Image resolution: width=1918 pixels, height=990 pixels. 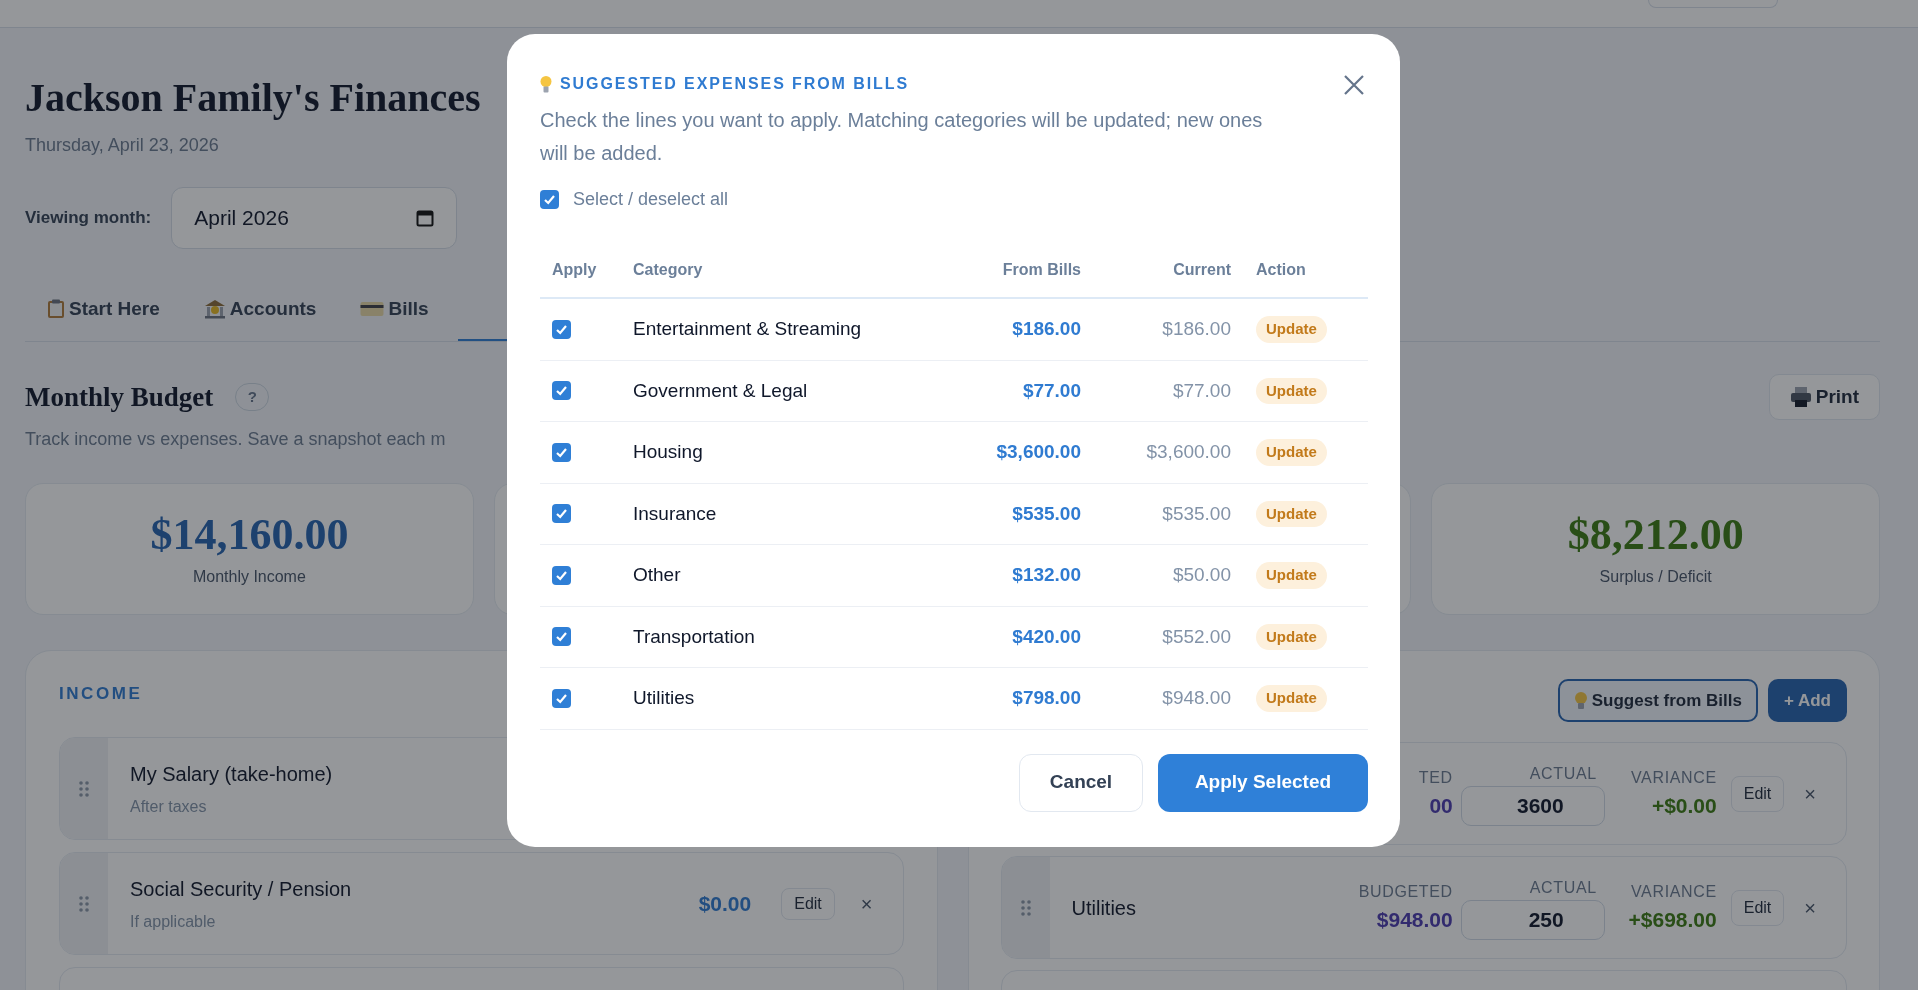 What do you see at coordinates (748, 329) in the screenshot?
I see `category-cell-text: Entertainment & Streaming` at bounding box center [748, 329].